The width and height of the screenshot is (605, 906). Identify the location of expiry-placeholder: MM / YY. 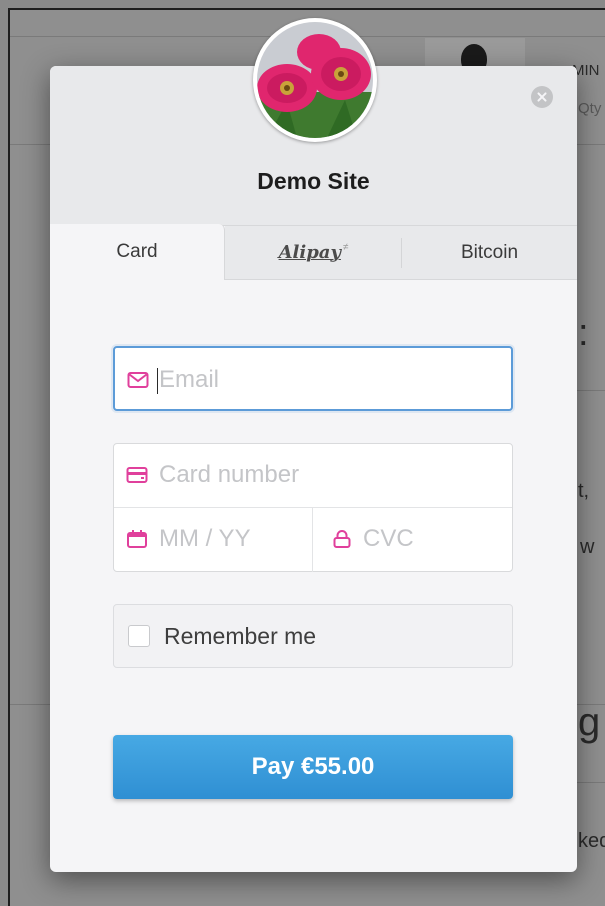
(205, 538).